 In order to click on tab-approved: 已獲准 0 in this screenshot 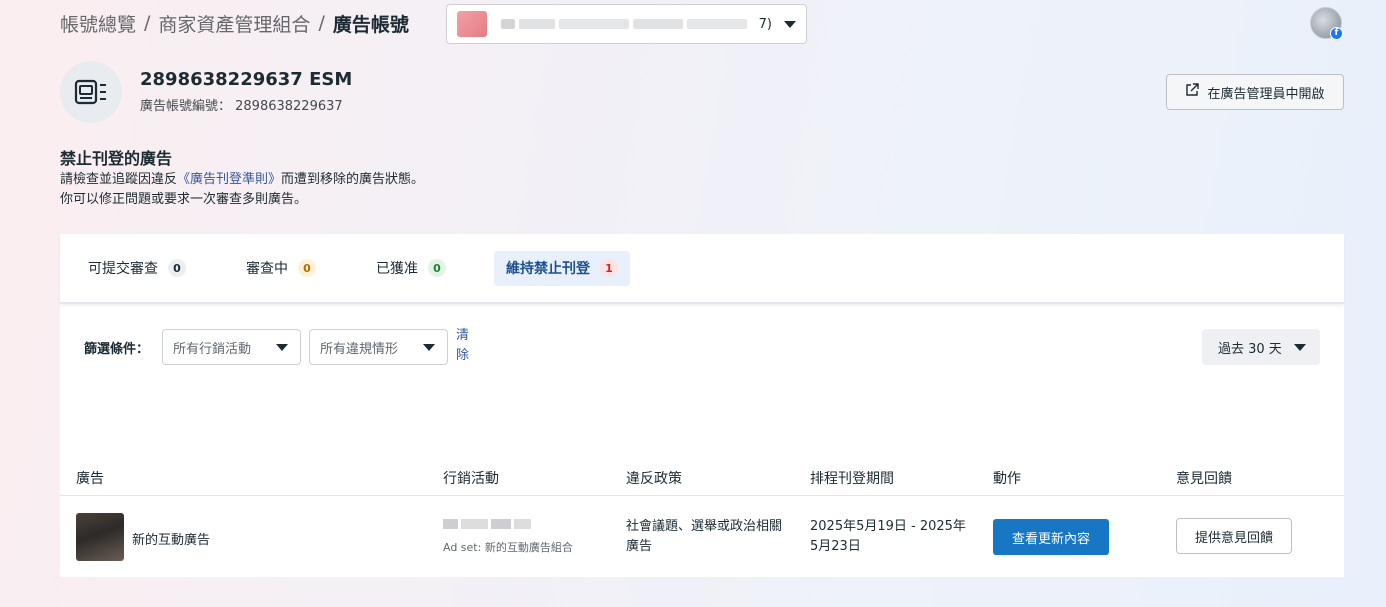, I will do `click(411, 268)`.